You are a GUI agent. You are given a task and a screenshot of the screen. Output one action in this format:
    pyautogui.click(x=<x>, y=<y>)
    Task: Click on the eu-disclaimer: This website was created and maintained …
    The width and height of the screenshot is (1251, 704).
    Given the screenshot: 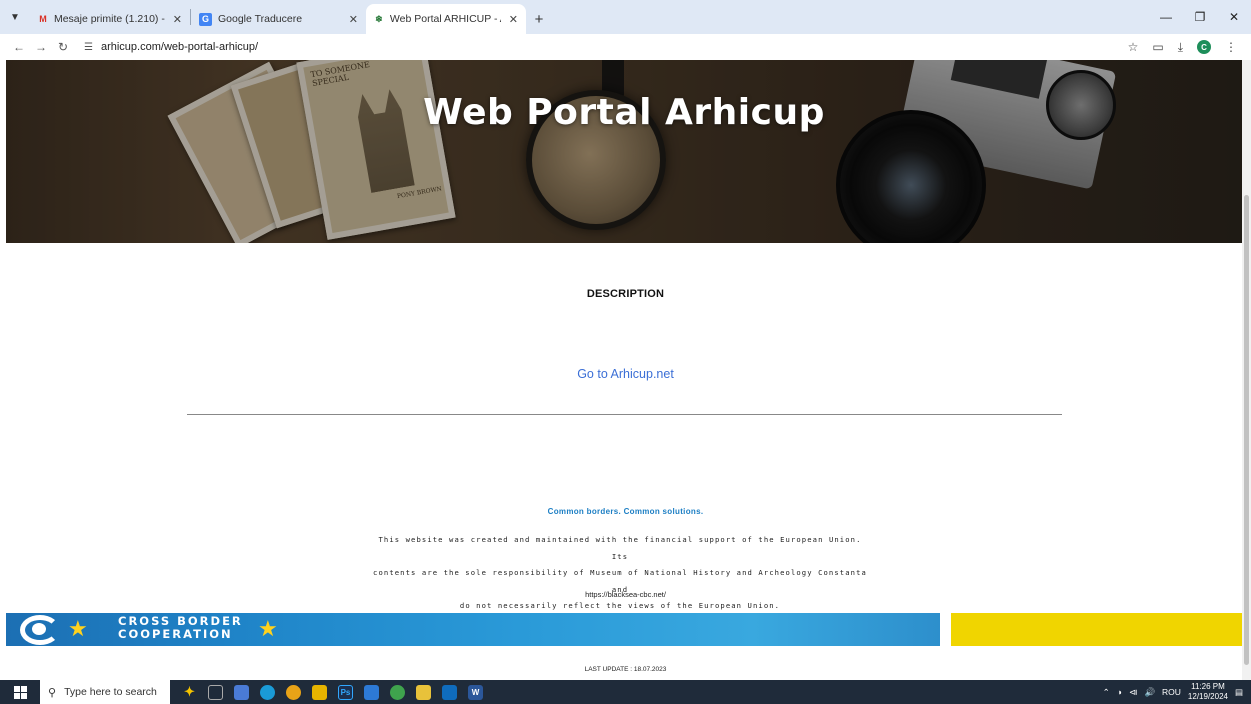 What is the action you would take?
    pyautogui.click(x=620, y=573)
    